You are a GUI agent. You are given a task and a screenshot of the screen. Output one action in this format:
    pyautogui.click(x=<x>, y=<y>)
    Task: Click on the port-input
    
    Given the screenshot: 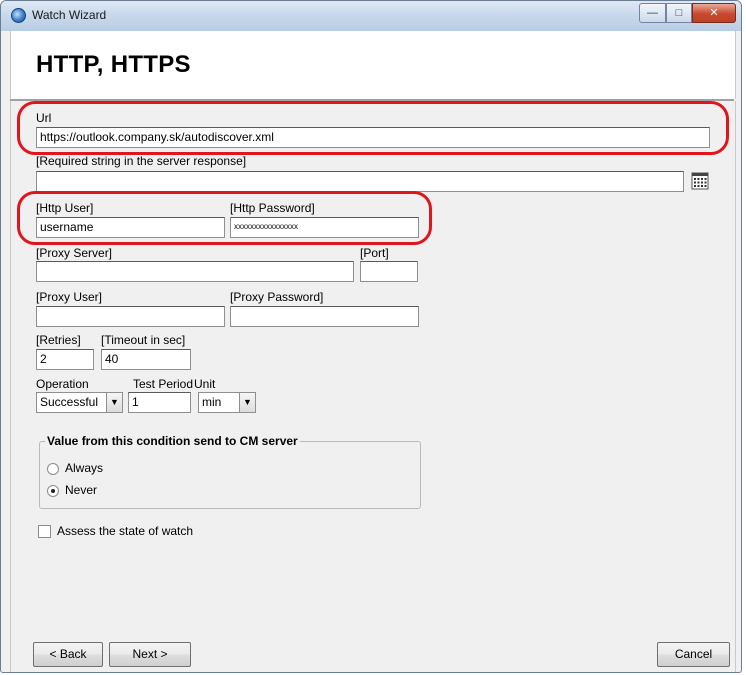 What is the action you would take?
    pyautogui.click(x=389, y=271)
    